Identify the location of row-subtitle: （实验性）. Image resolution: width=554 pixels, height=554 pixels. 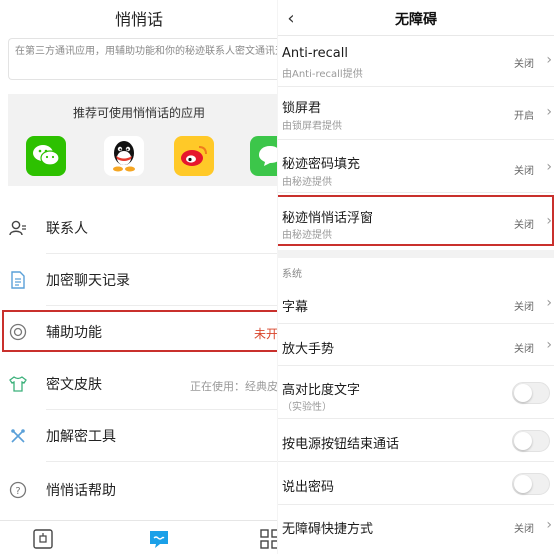
(307, 407).